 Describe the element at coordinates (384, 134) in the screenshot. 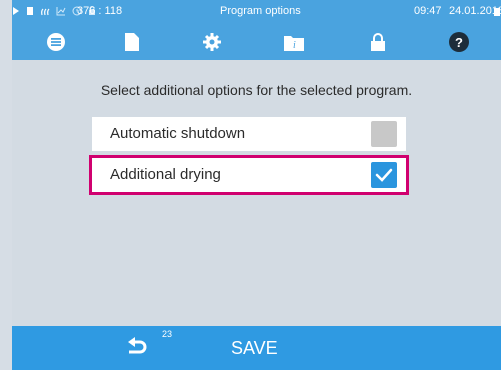

I see `automatic-shutdown-checkbox` at that location.